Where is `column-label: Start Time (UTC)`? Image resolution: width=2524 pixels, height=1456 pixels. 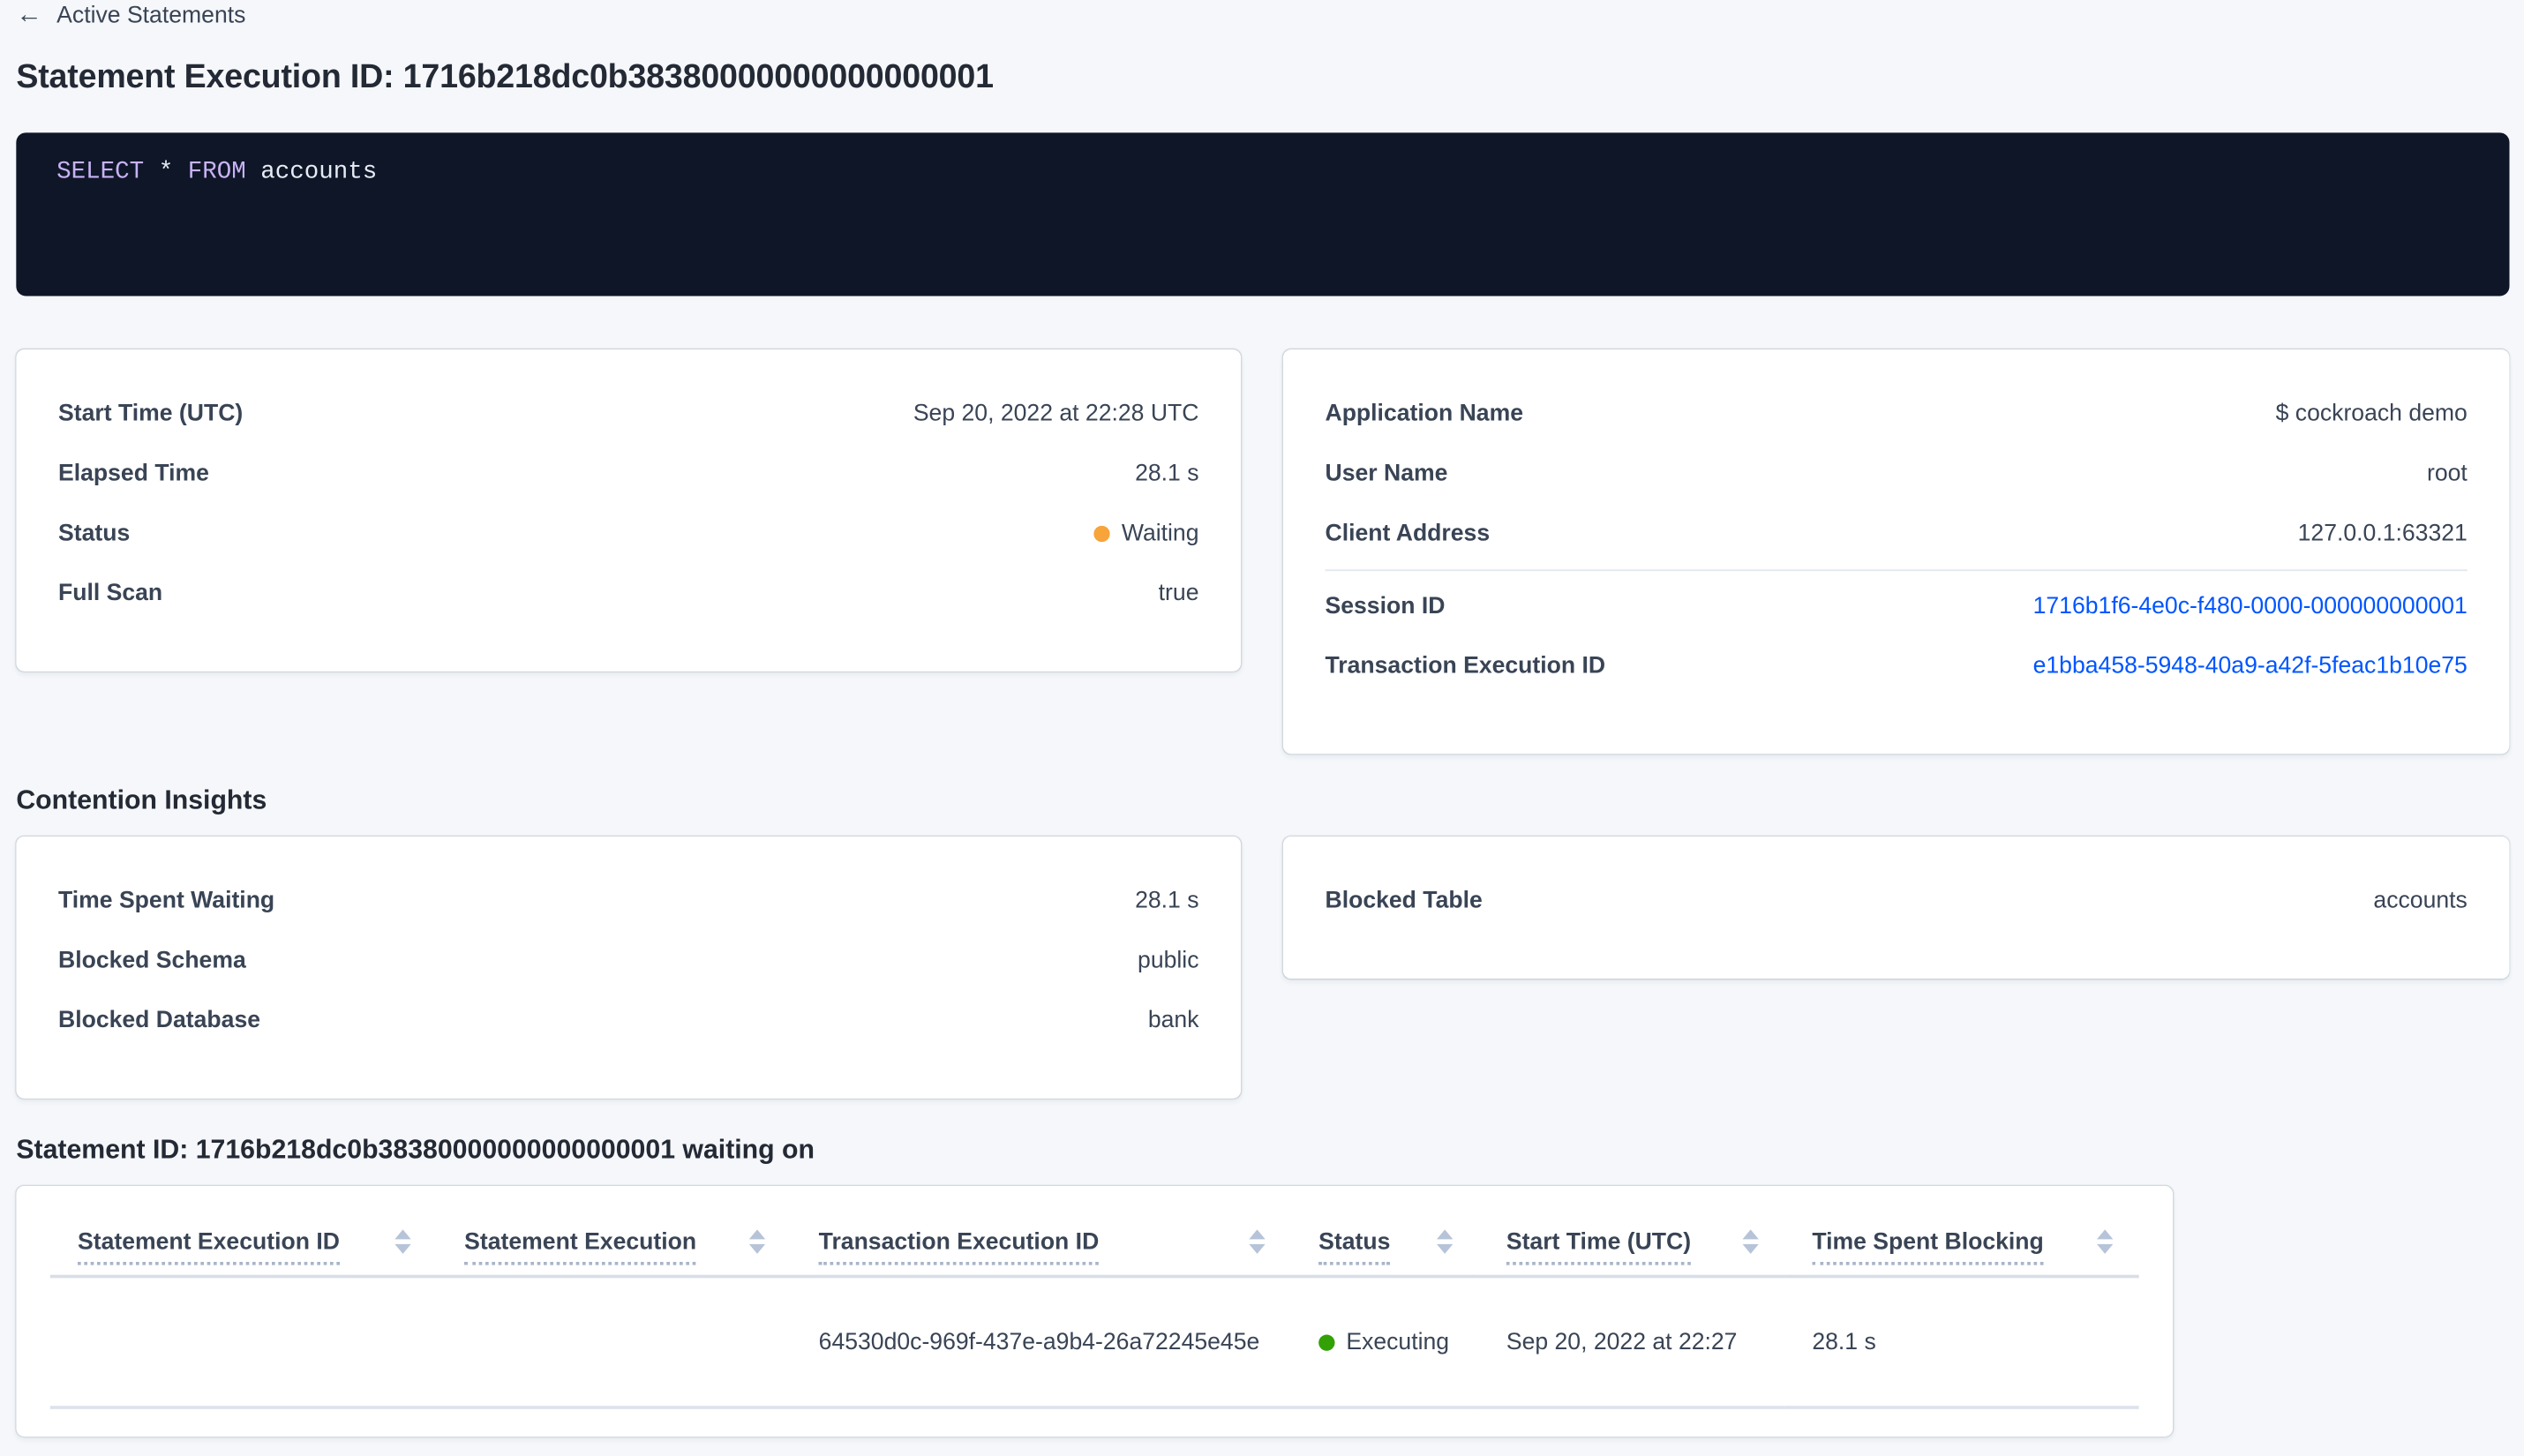 column-label: Start Time (UTC) is located at coordinates (1599, 1246).